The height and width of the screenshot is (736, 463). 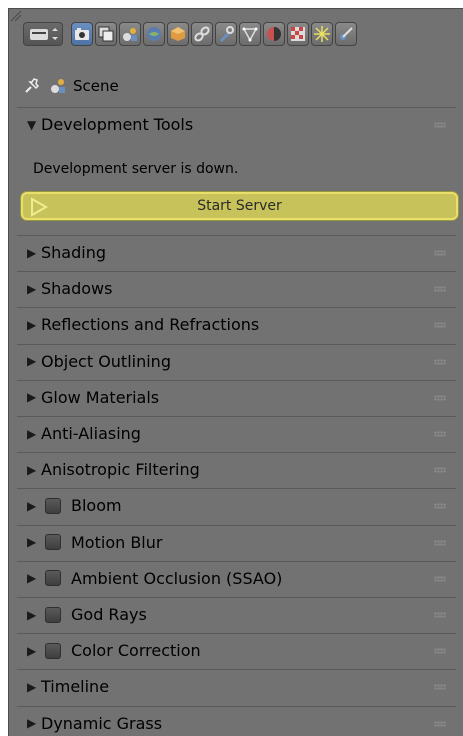 I want to click on panel-title: Reflections and Refractions, so click(x=150, y=325).